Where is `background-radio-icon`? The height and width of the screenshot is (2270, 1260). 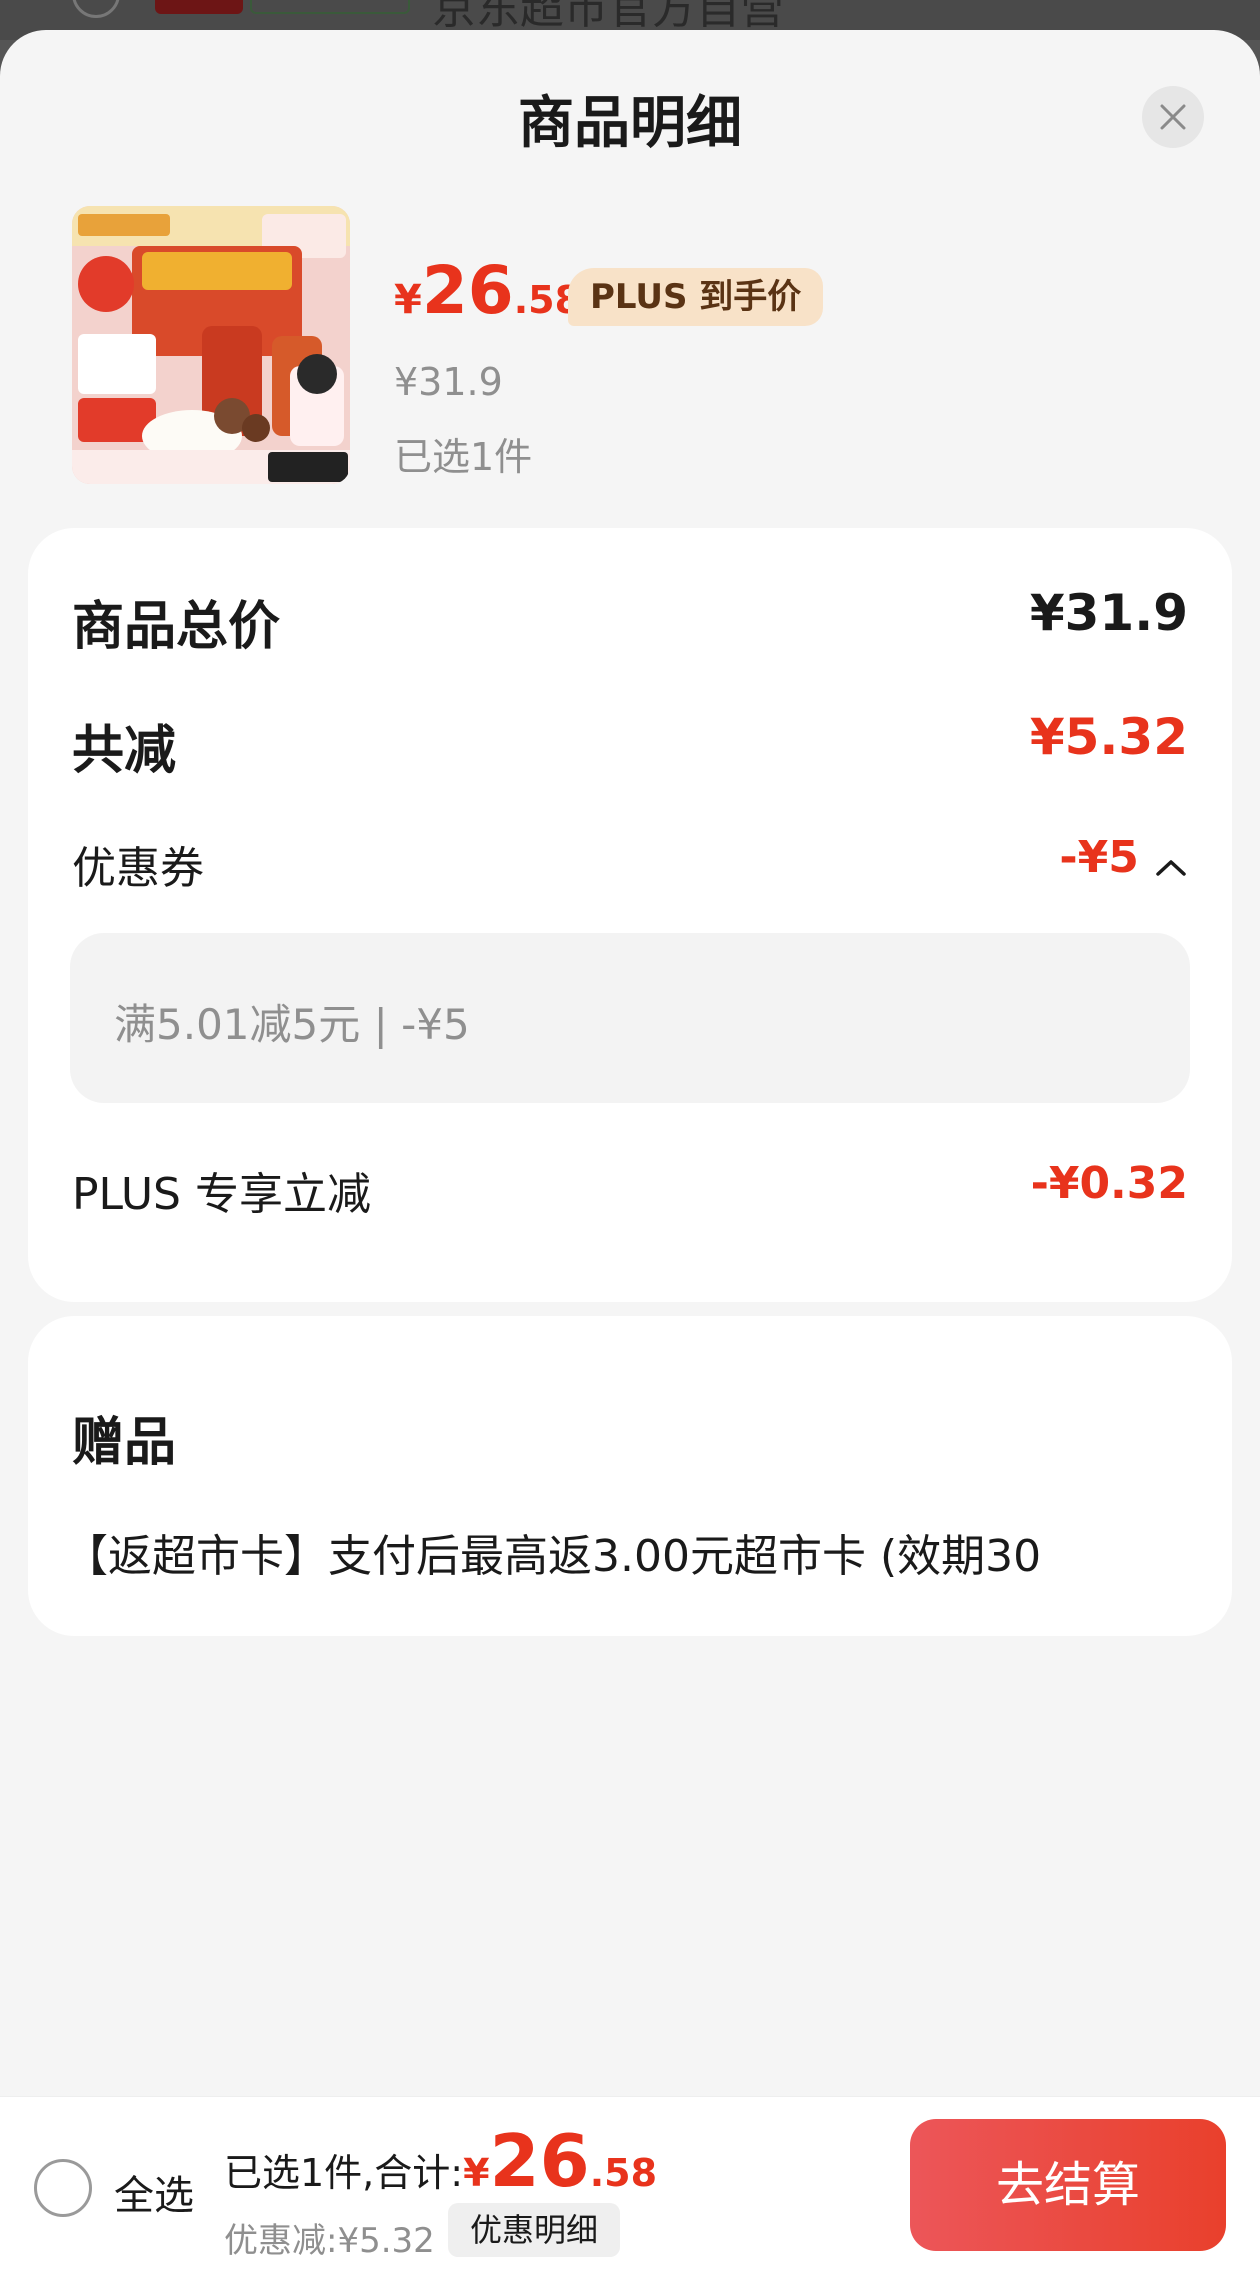 background-radio-icon is located at coordinates (96, 9).